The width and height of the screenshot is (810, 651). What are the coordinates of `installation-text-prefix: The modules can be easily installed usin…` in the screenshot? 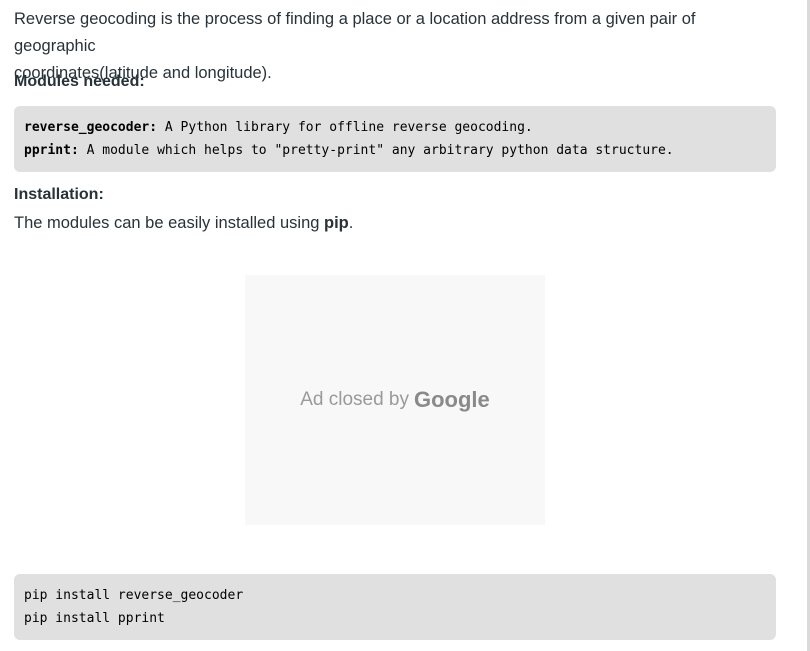 It's located at (169, 223).